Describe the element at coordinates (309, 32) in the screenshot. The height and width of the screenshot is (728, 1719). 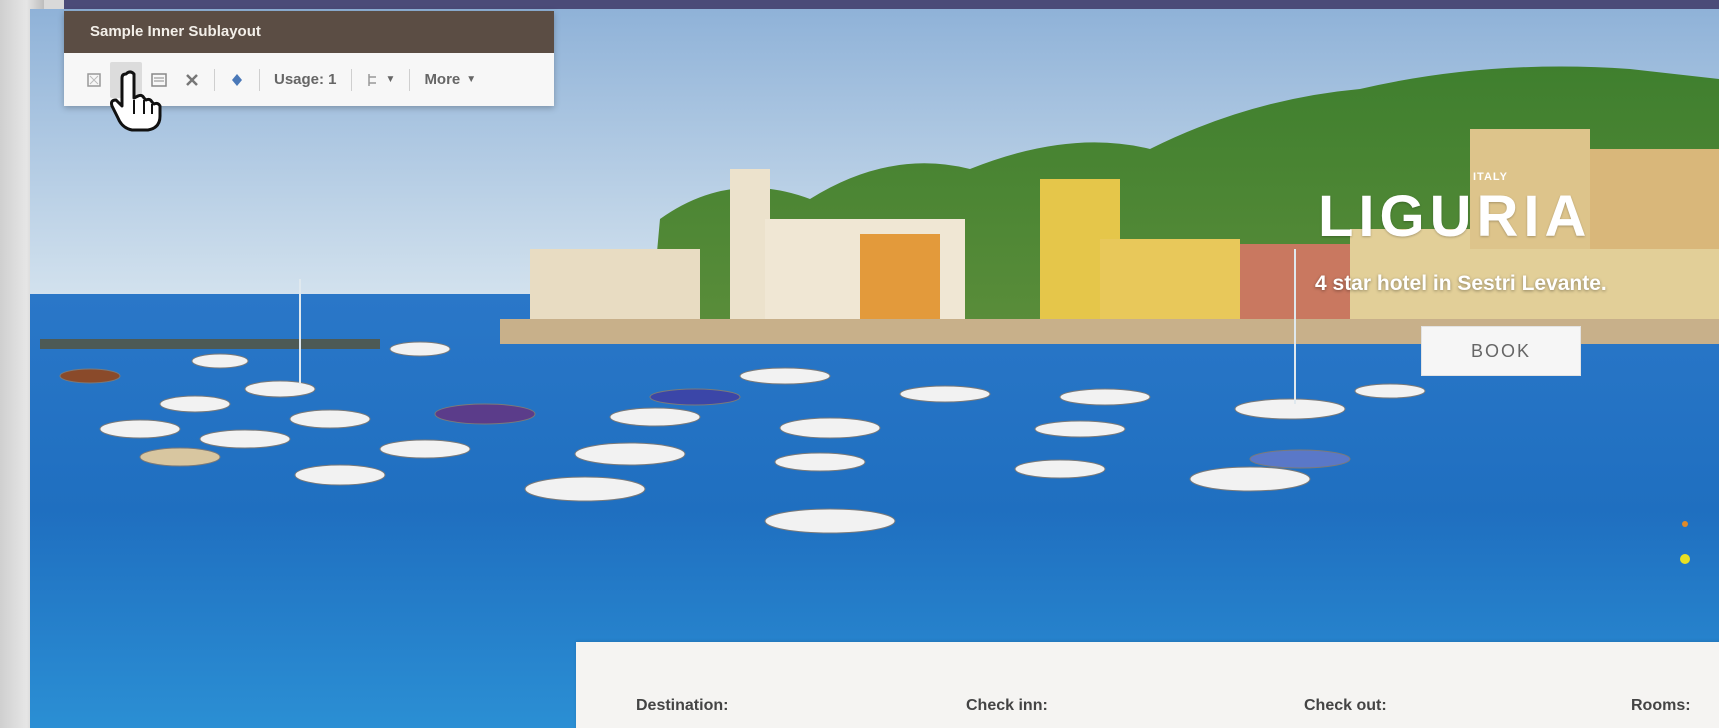
I see `sublayout-title: Sample Inner Sublayout` at that location.